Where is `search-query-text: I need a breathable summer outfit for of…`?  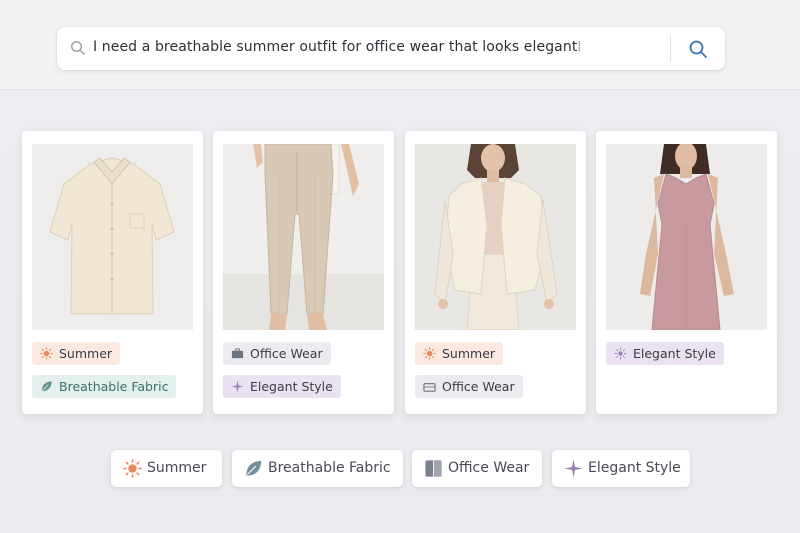
search-query-text: I need a breathable summer outfit for of… is located at coordinates (335, 47).